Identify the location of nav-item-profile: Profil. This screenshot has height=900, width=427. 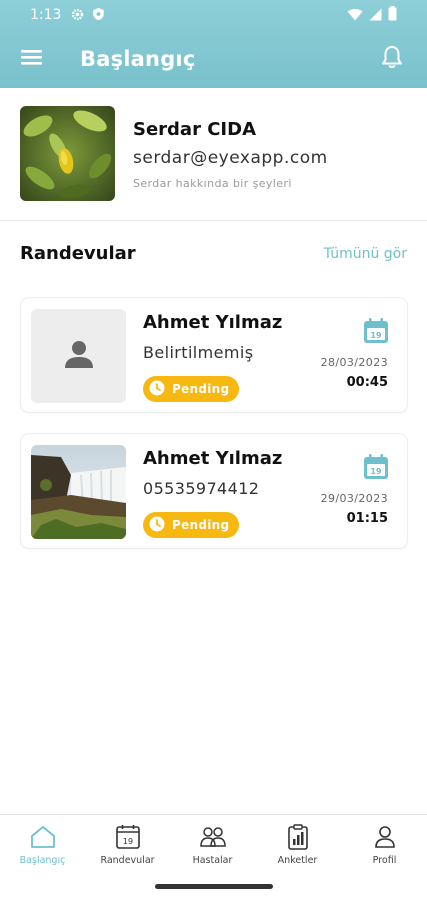
(384, 851).